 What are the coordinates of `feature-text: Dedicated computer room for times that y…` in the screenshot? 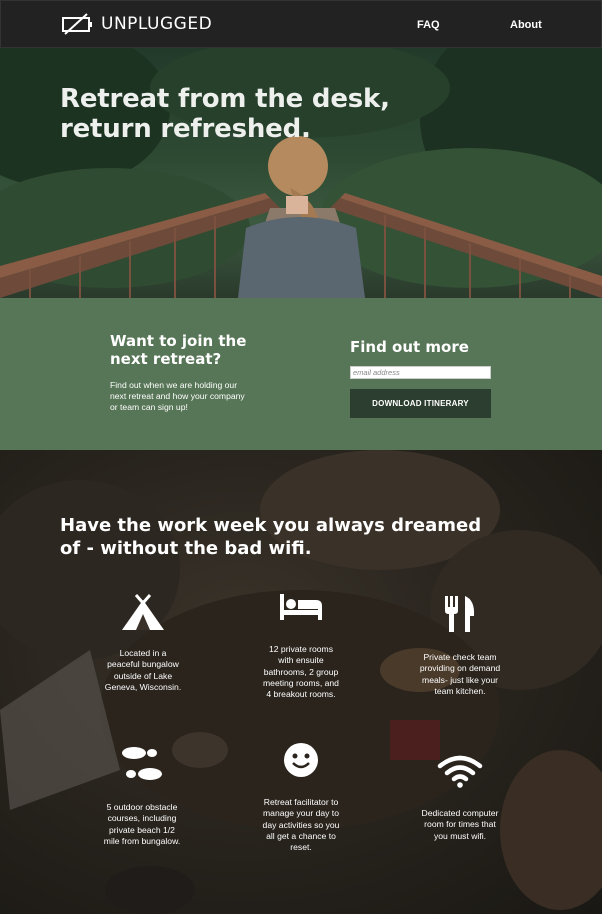 It's located at (460, 824).